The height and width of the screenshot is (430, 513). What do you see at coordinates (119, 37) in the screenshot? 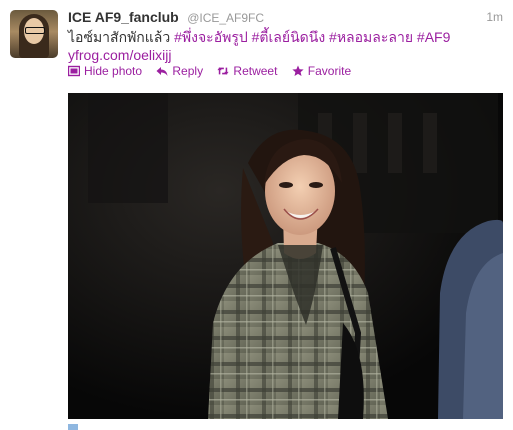
I see `tweet-text-body: ไอซ์มาสักพักแล้ว` at bounding box center [119, 37].